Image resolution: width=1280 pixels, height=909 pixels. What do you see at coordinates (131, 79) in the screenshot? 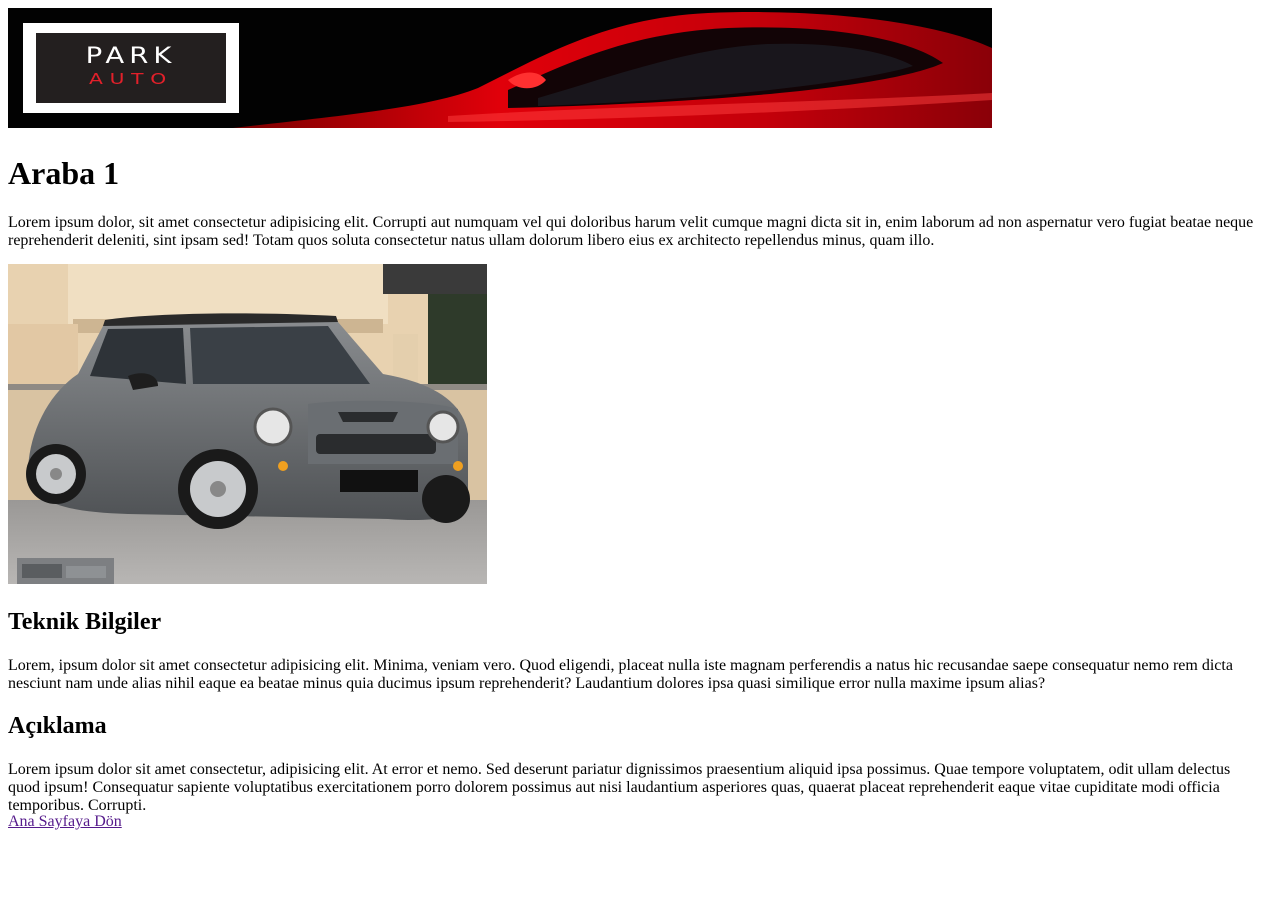
I see `logo-text-auto: AUTO` at bounding box center [131, 79].